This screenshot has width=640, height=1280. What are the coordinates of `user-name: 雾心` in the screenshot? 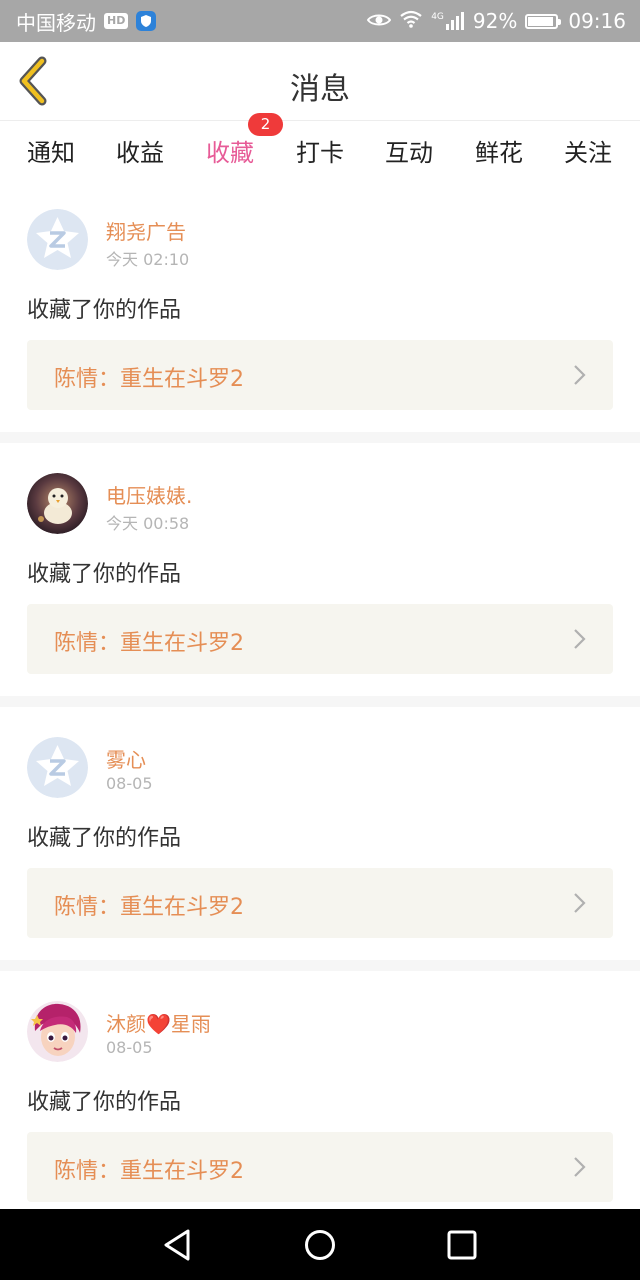 It's located at (126, 758).